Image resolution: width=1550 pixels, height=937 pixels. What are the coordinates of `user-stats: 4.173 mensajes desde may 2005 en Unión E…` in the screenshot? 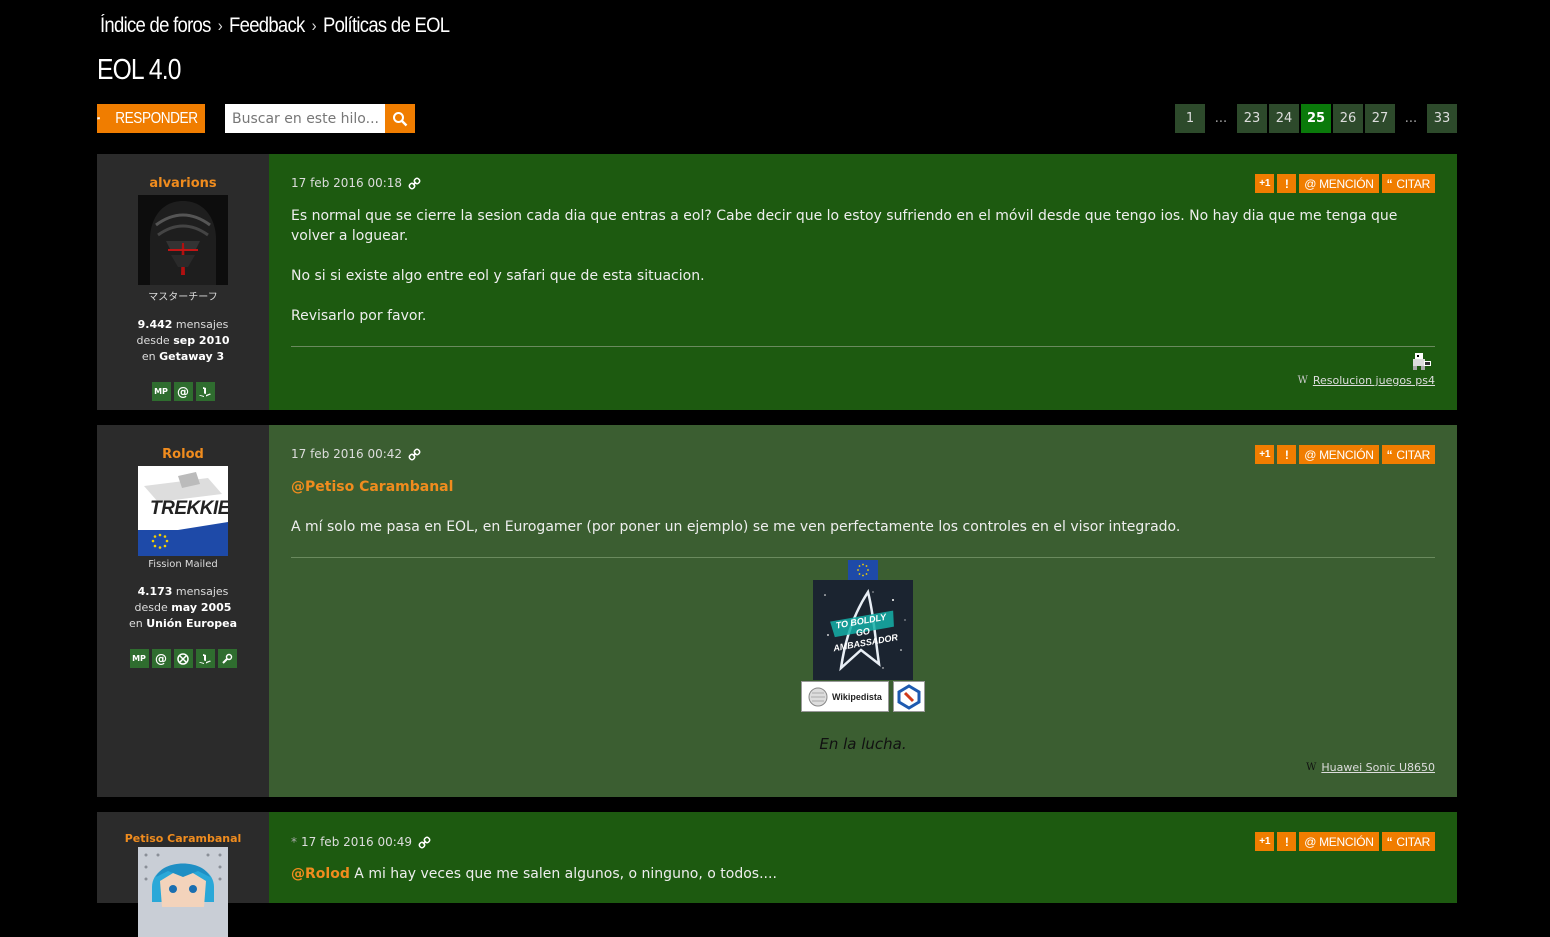 It's located at (183, 608).